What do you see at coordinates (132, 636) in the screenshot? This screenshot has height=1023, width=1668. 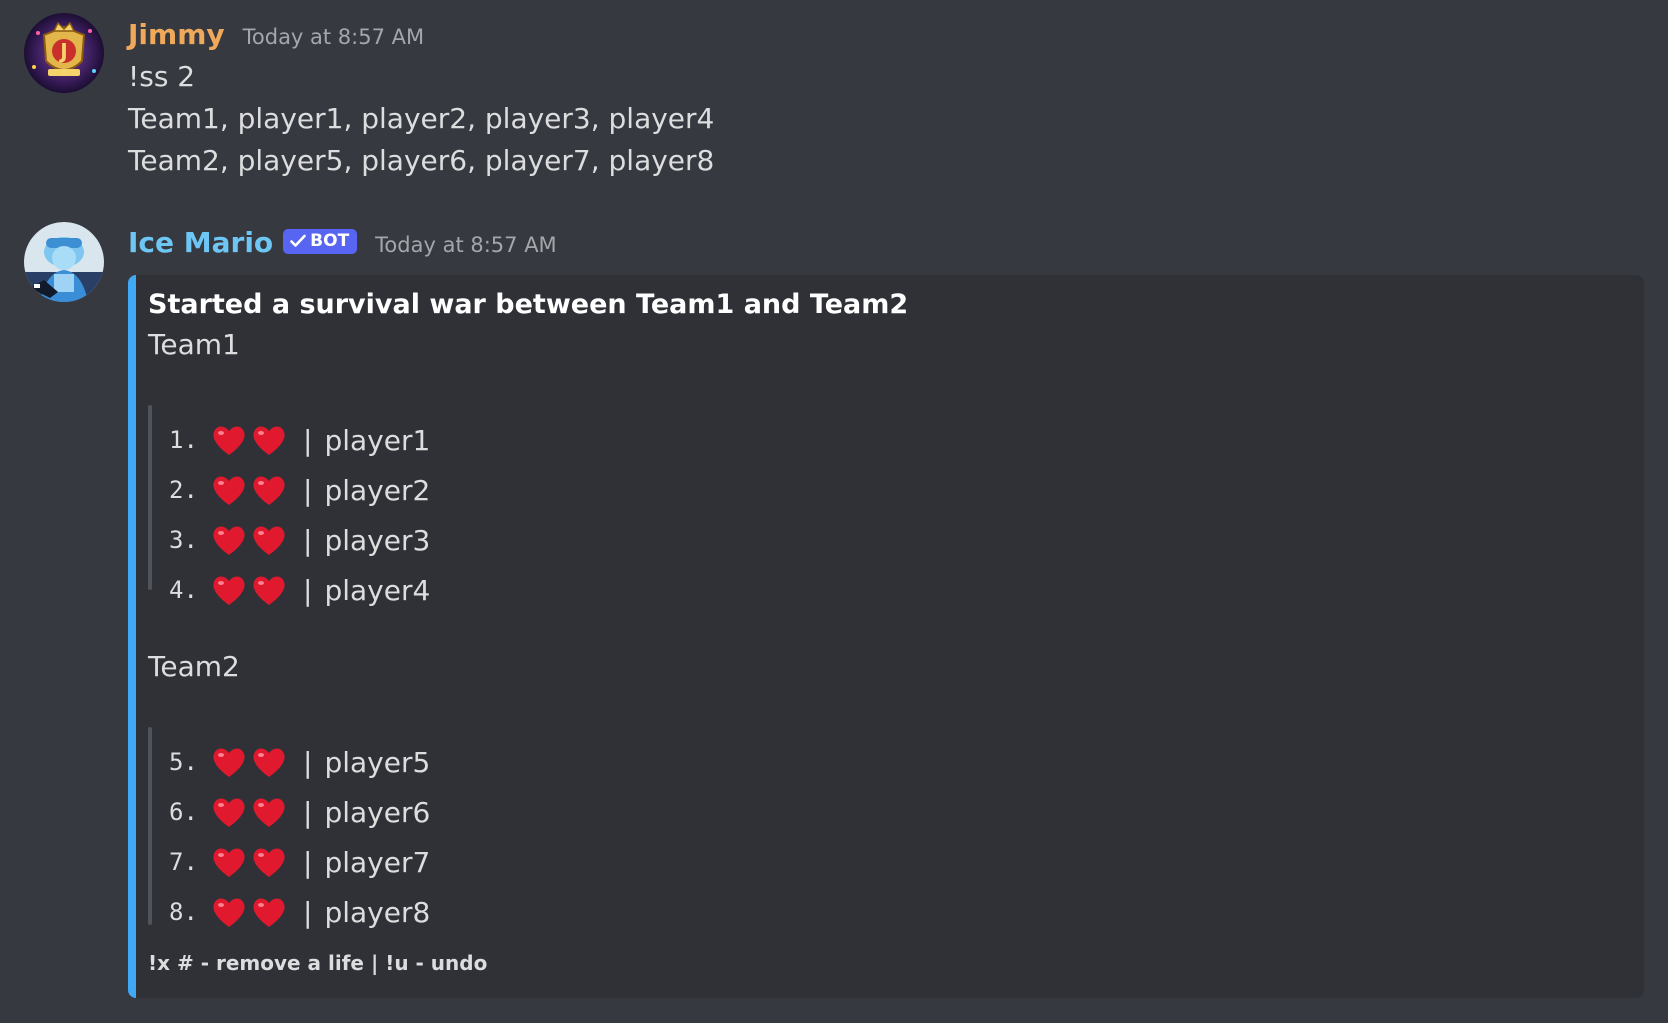 I see `embed-accent-bar` at bounding box center [132, 636].